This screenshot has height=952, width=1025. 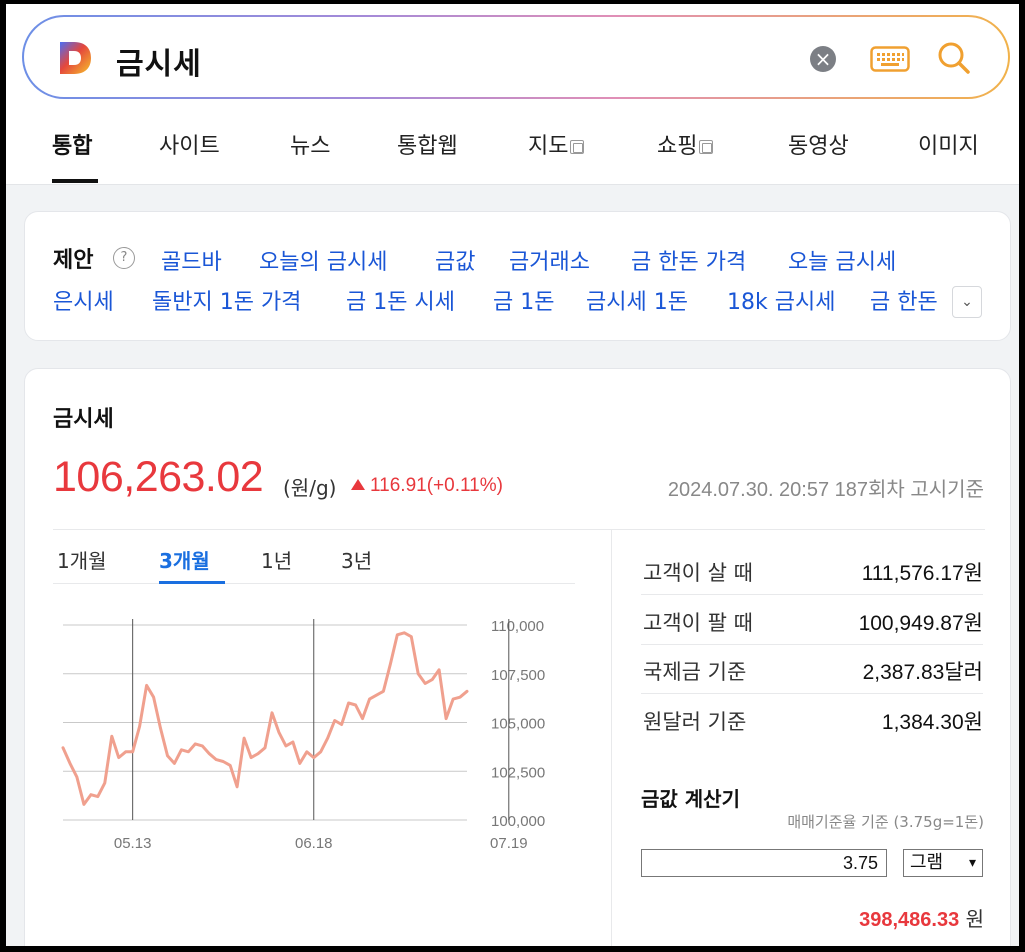 What do you see at coordinates (781, 300) in the screenshot?
I see `suggestion-link: 18k 금시세` at bounding box center [781, 300].